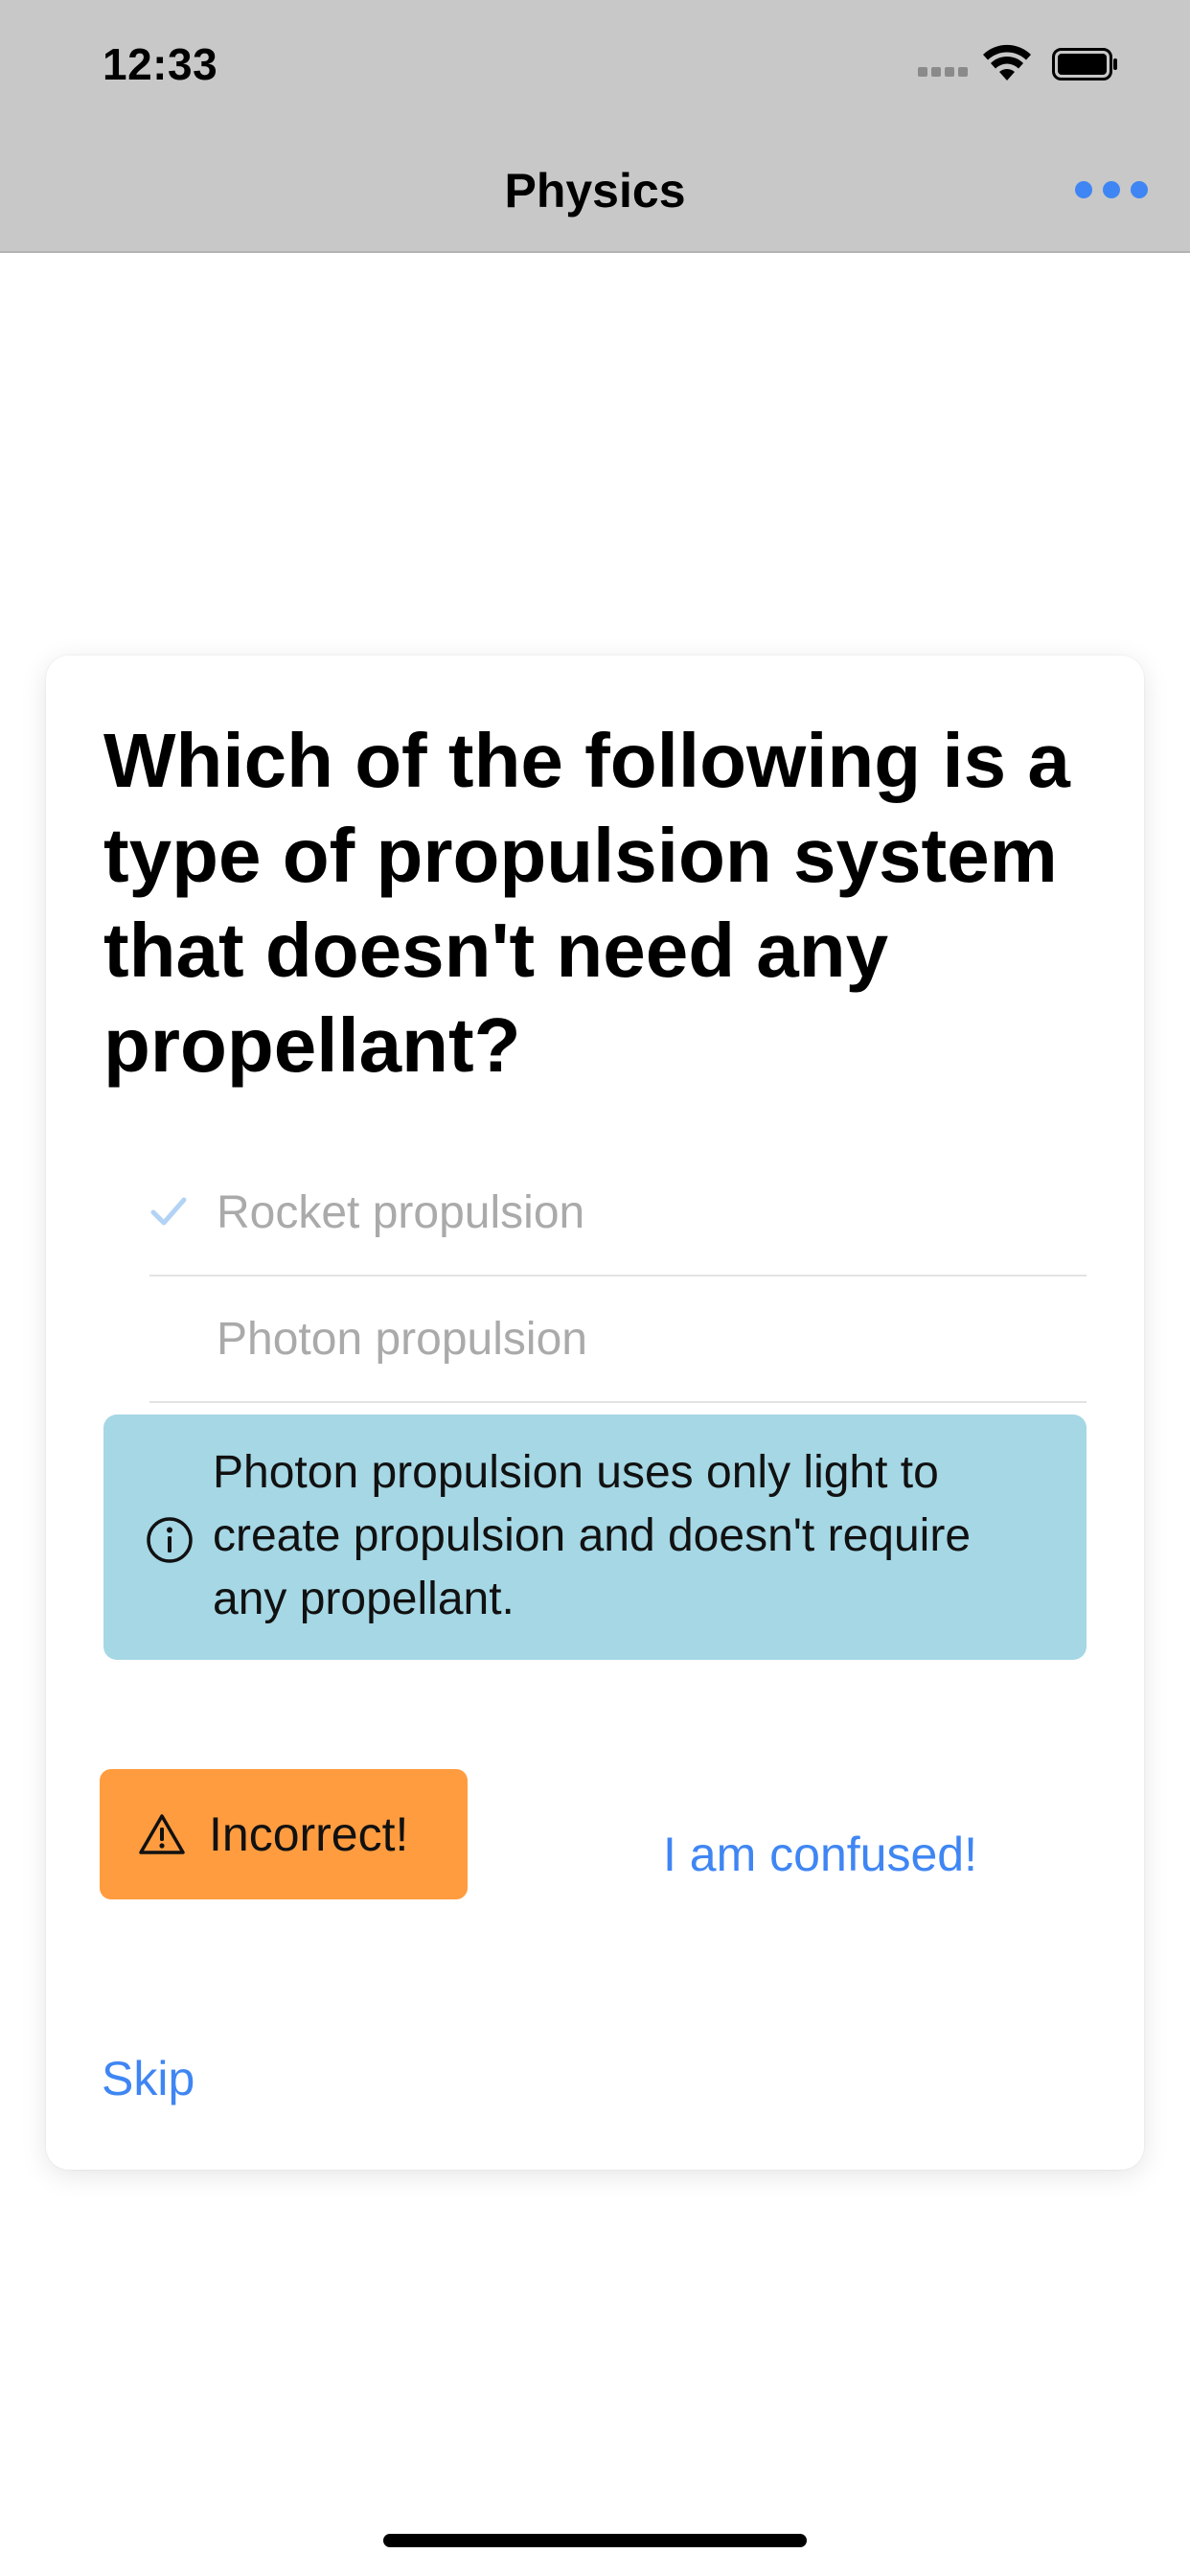 Image resolution: width=1190 pixels, height=2576 pixels. I want to click on battery-icon, so click(1084, 64).